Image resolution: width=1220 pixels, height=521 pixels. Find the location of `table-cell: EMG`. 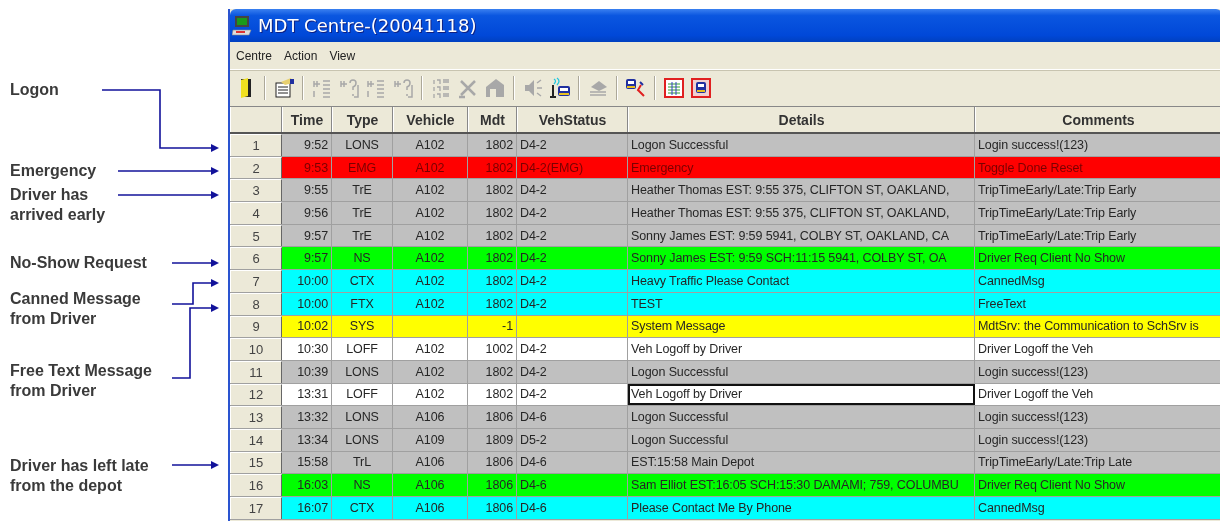

table-cell: EMG is located at coordinates (362, 167).